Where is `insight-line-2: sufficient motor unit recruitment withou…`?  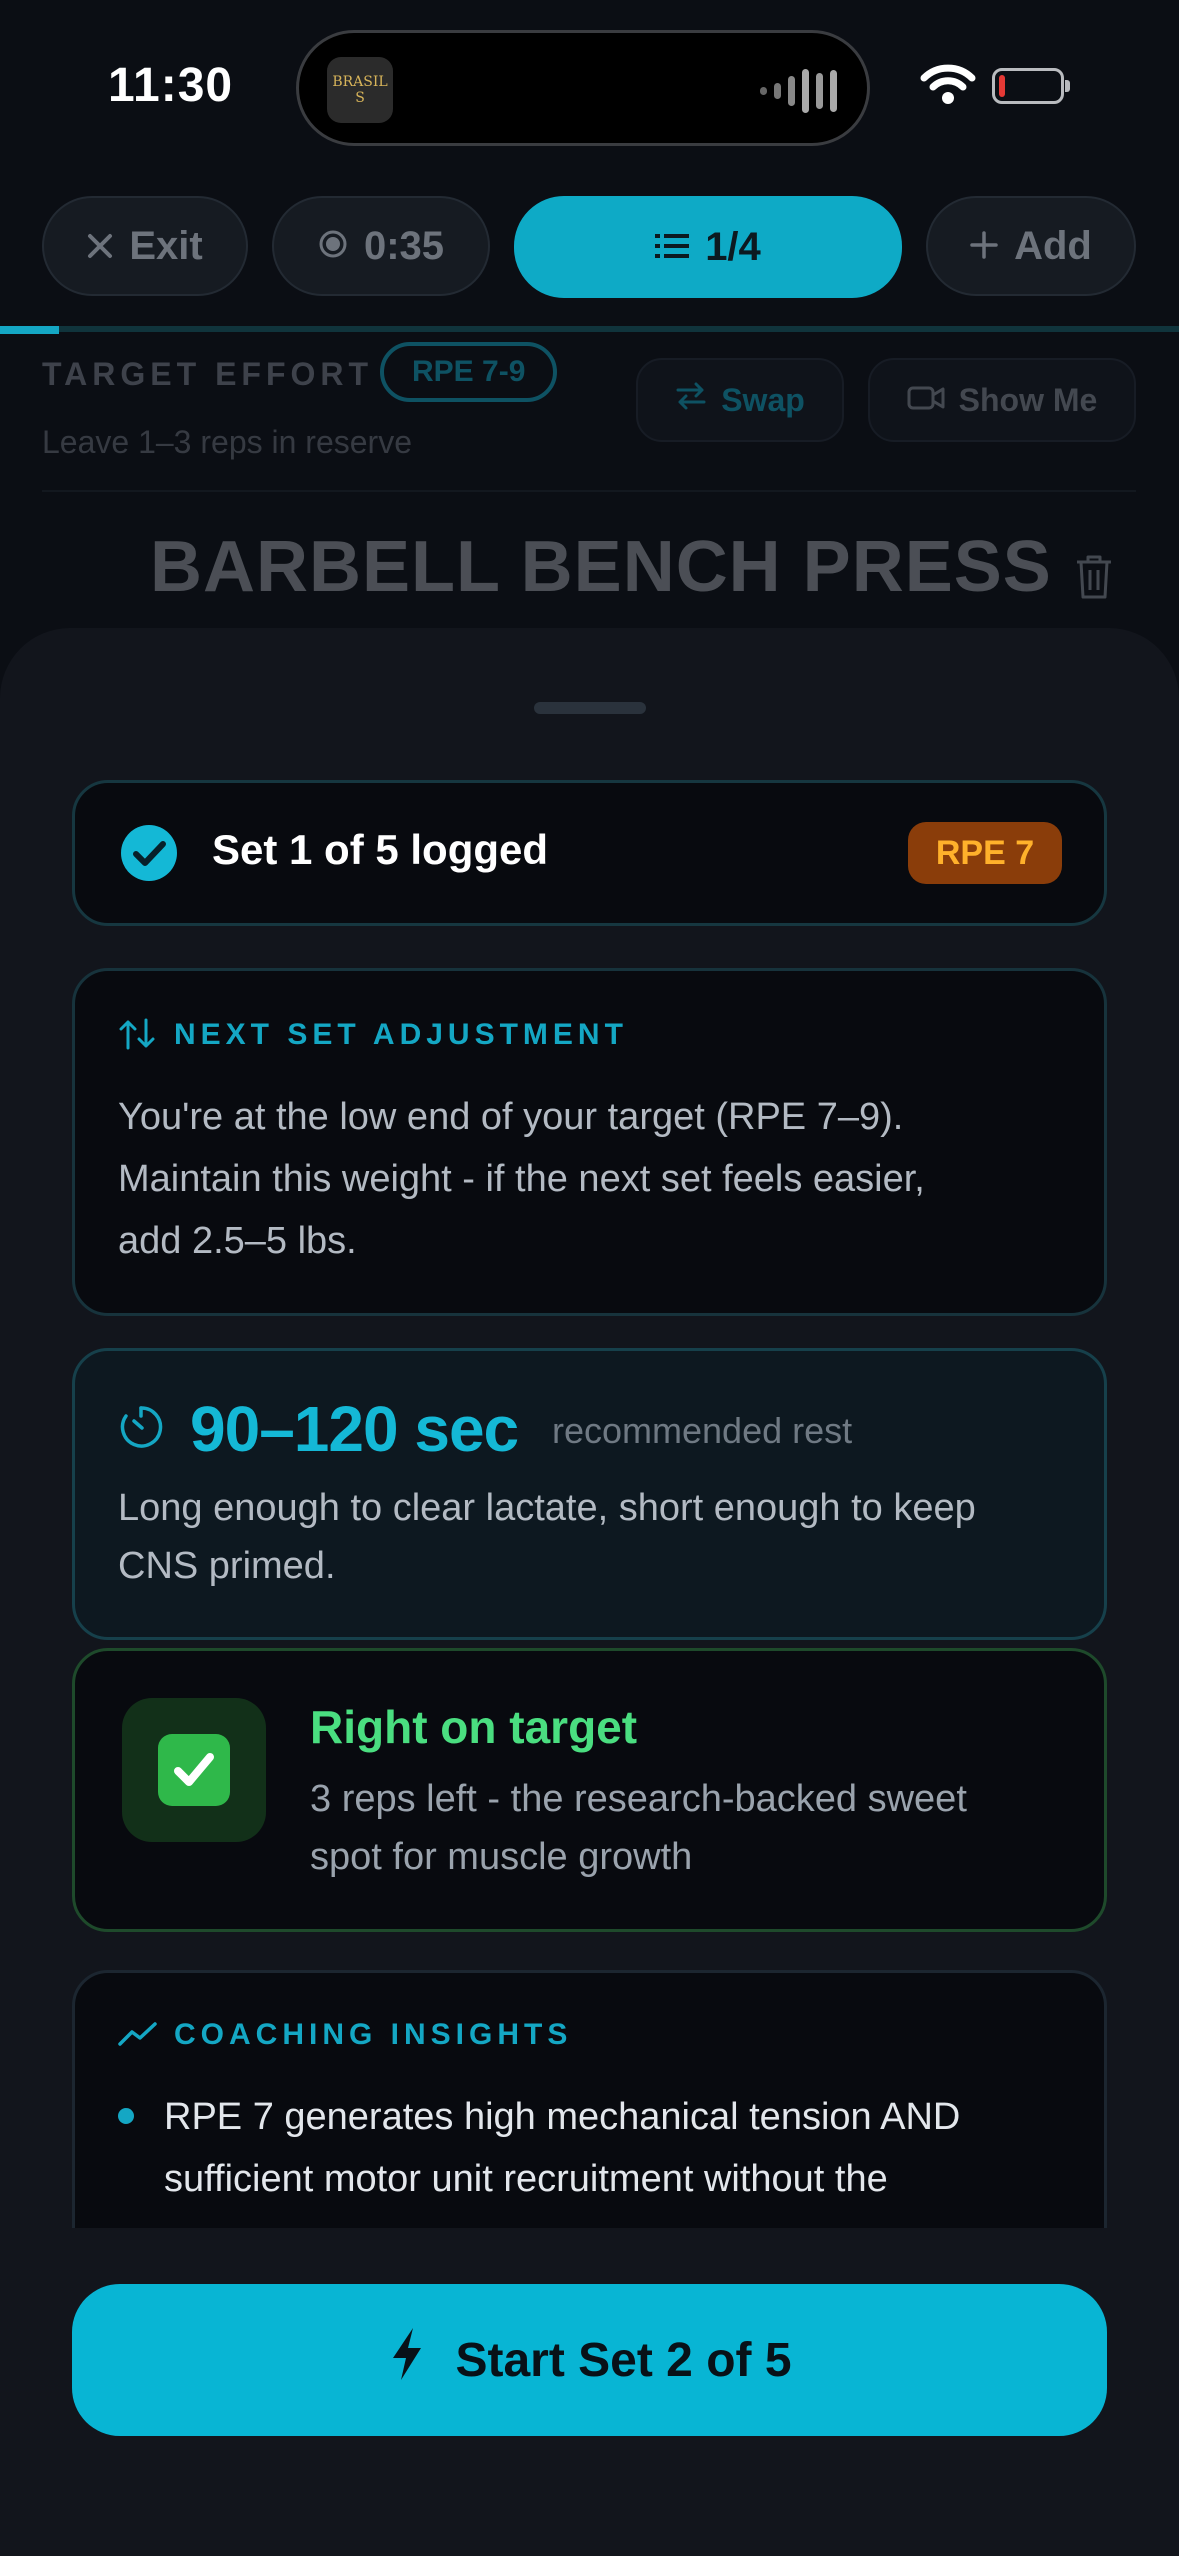
insight-line-2: sufficient motor unit recruitment withou… is located at coordinates (526, 2179).